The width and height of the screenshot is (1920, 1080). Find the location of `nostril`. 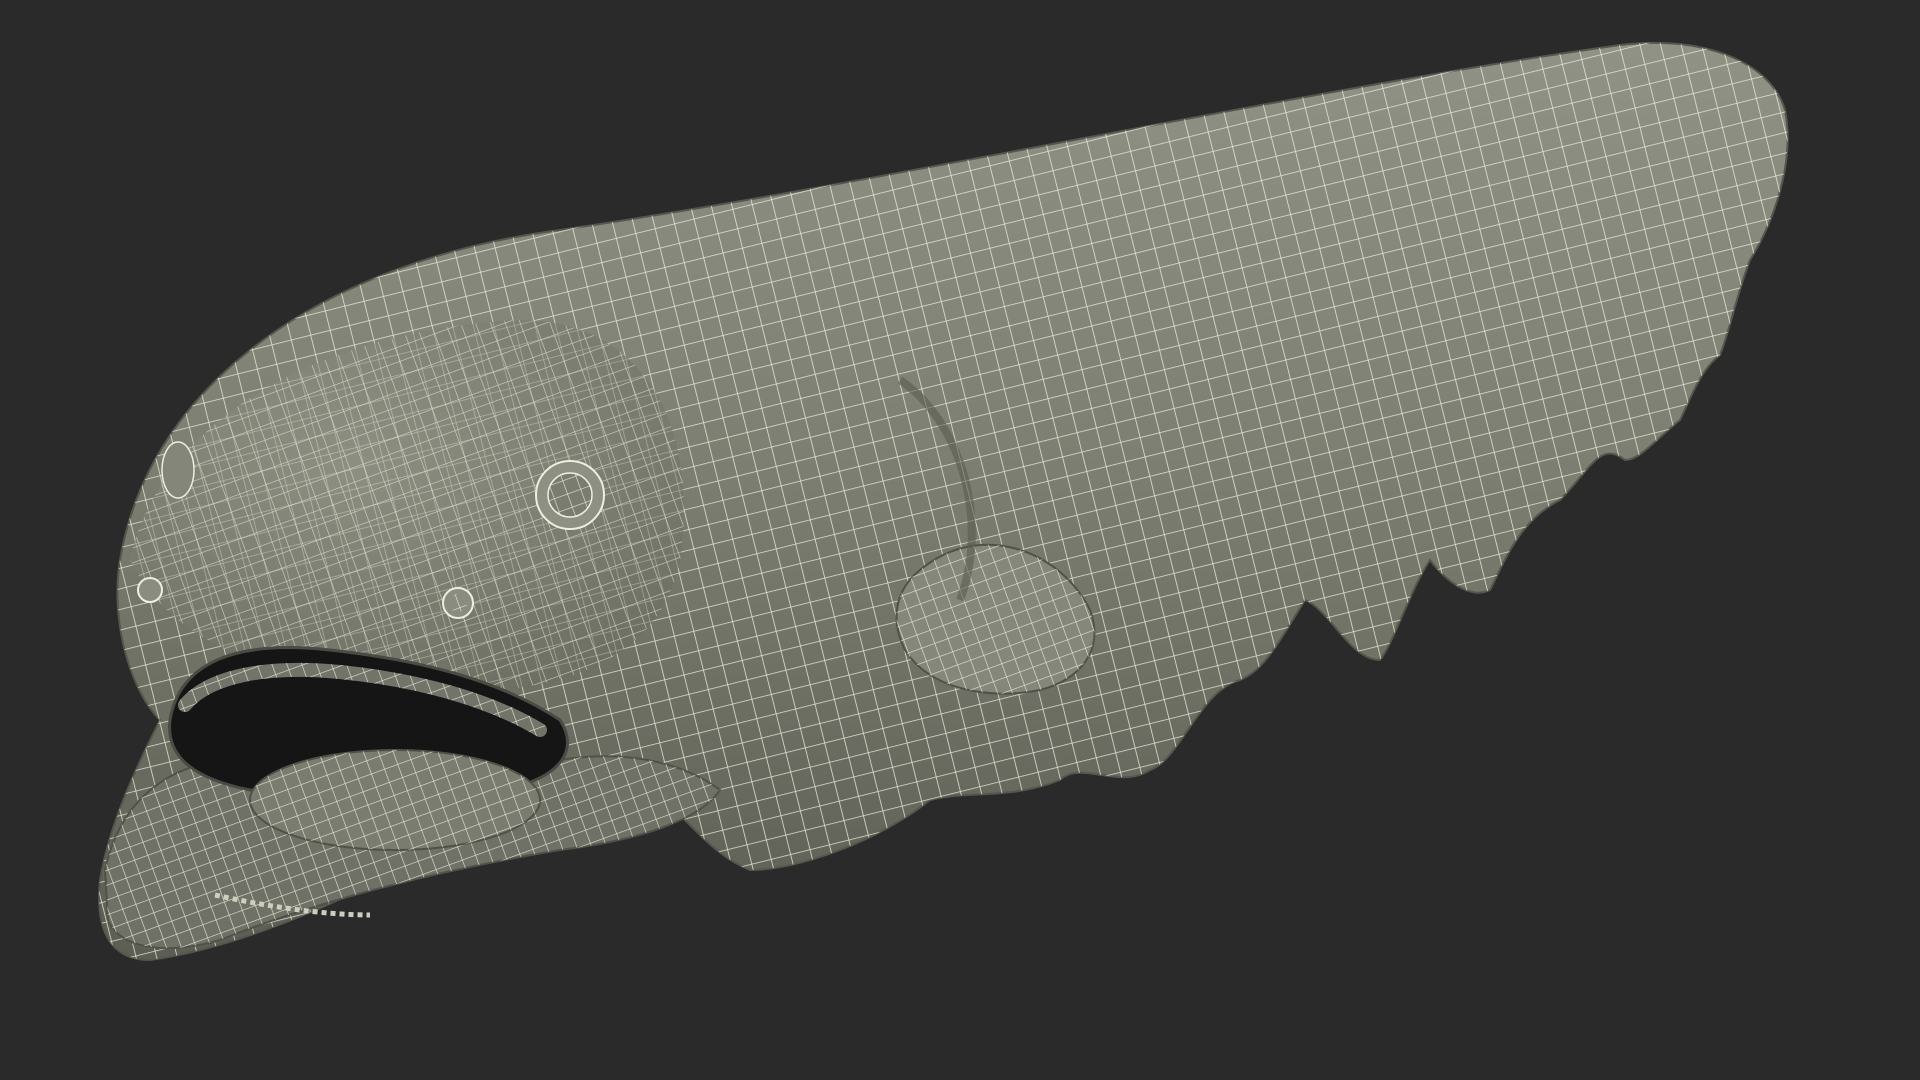

nostril is located at coordinates (458, 603).